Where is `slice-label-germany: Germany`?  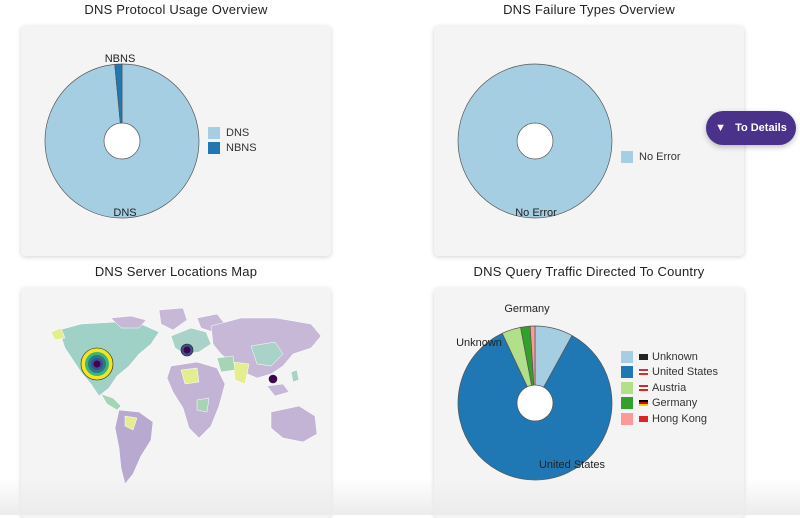
slice-label-germany: Germany is located at coordinates (527, 309).